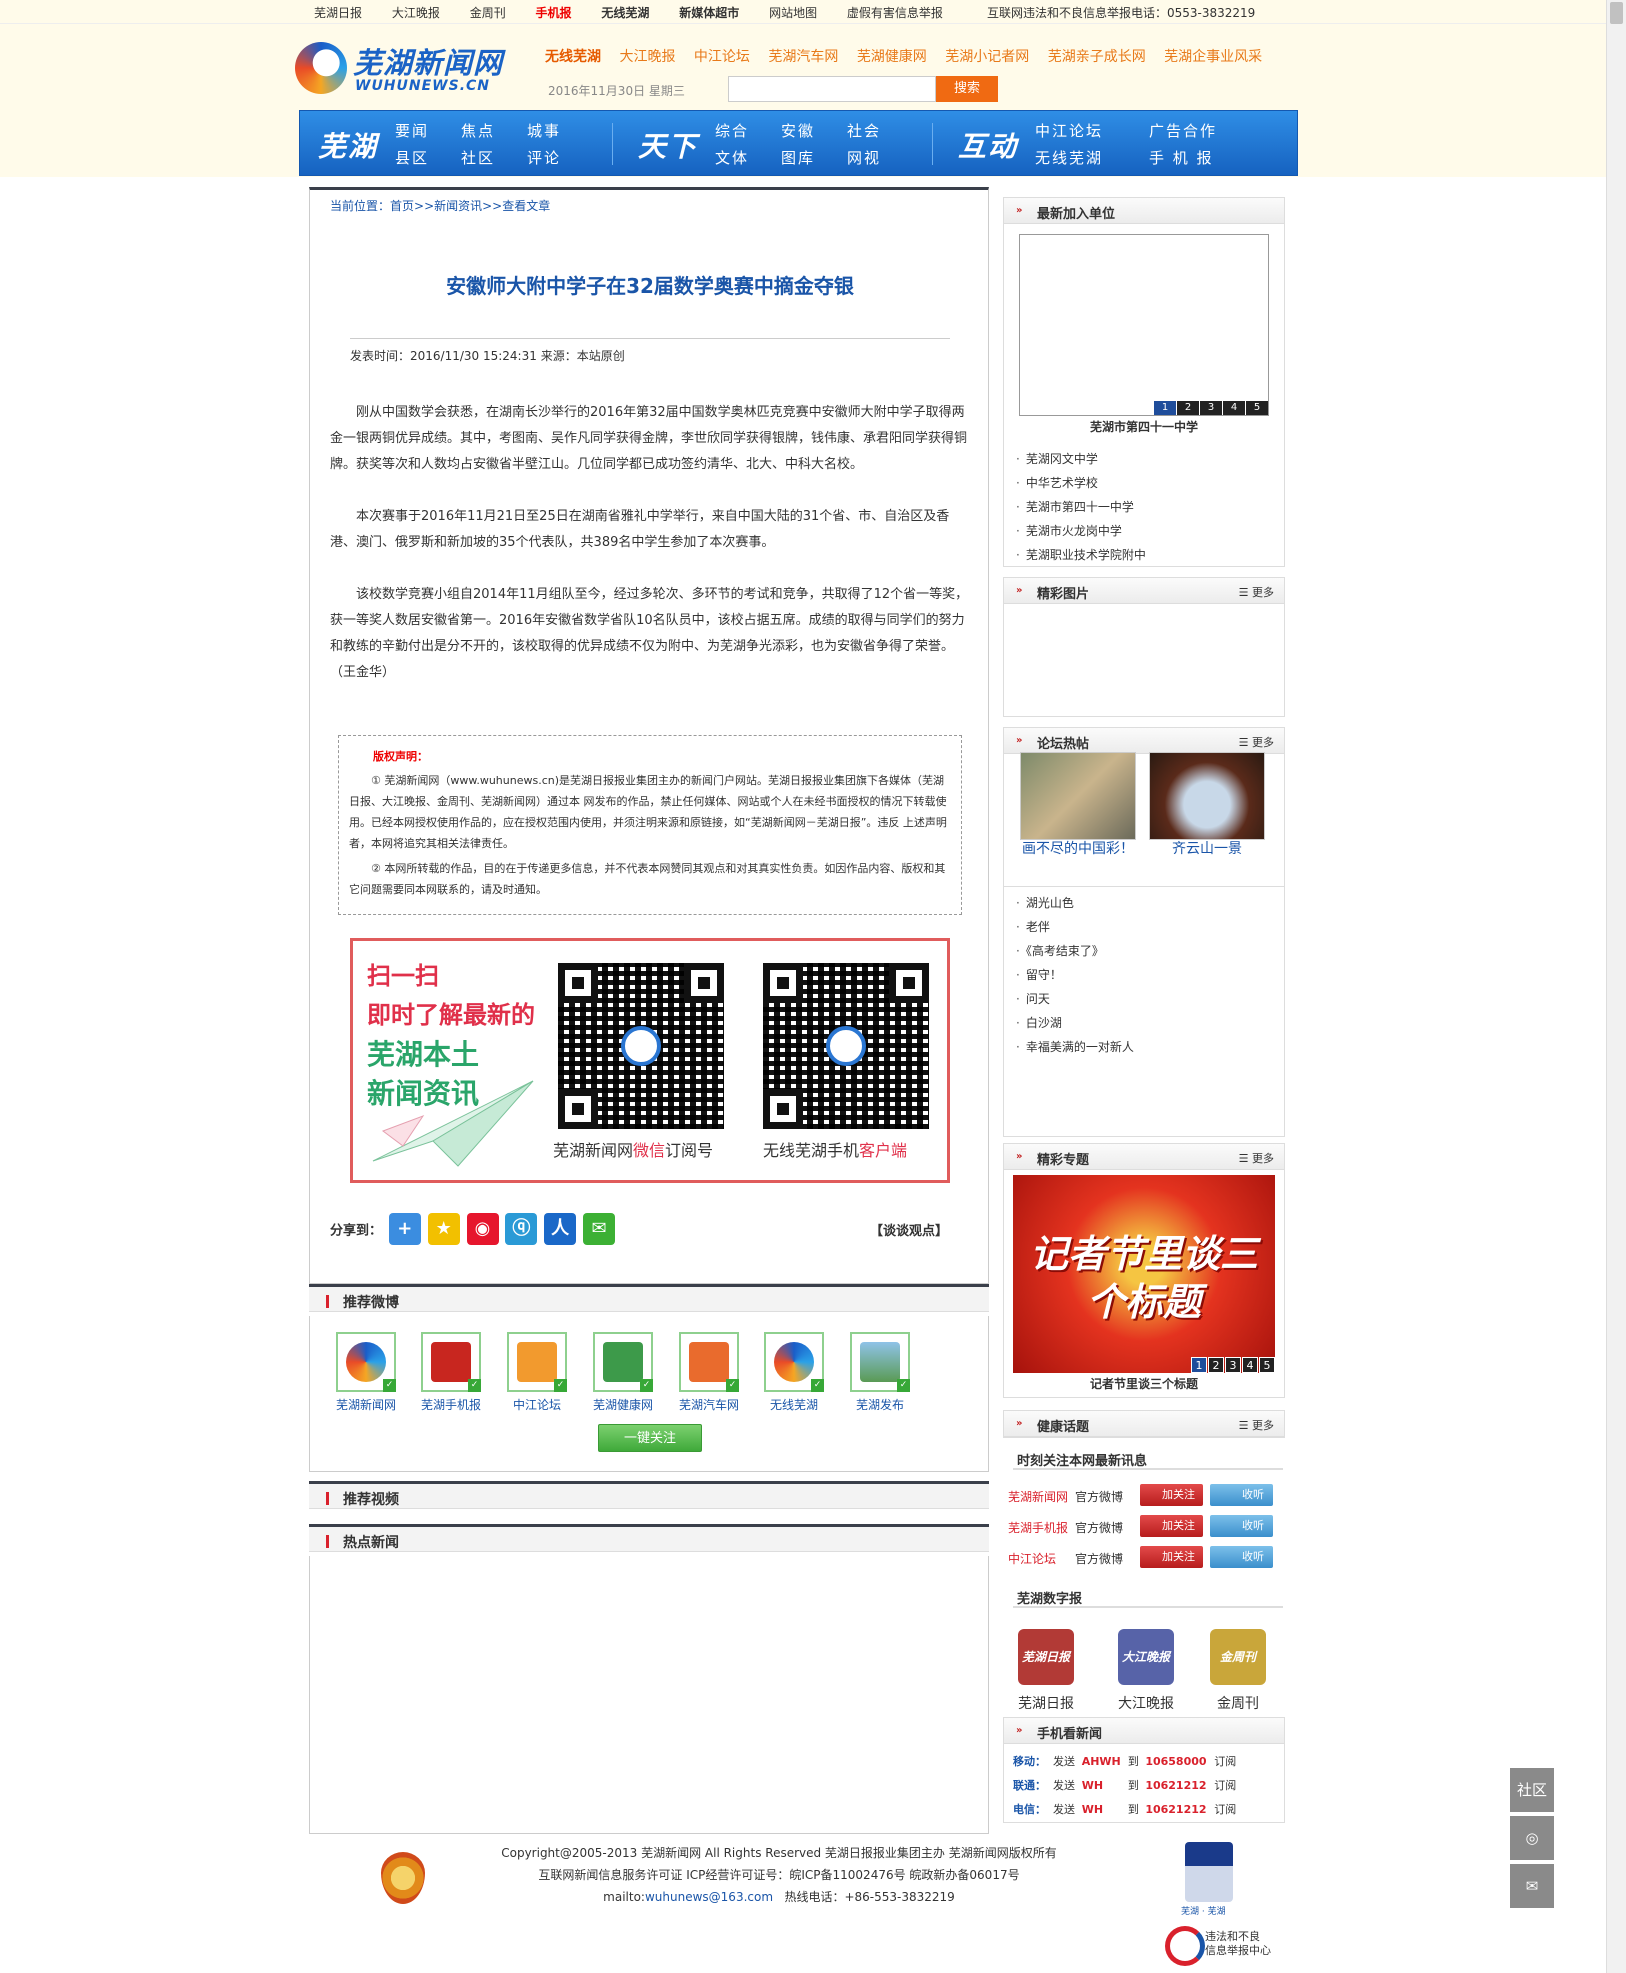 This screenshot has height=1973, width=1626. Describe the element at coordinates (803, 57) in the screenshot. I see `site-link: 芜湖汽车网` at that location.